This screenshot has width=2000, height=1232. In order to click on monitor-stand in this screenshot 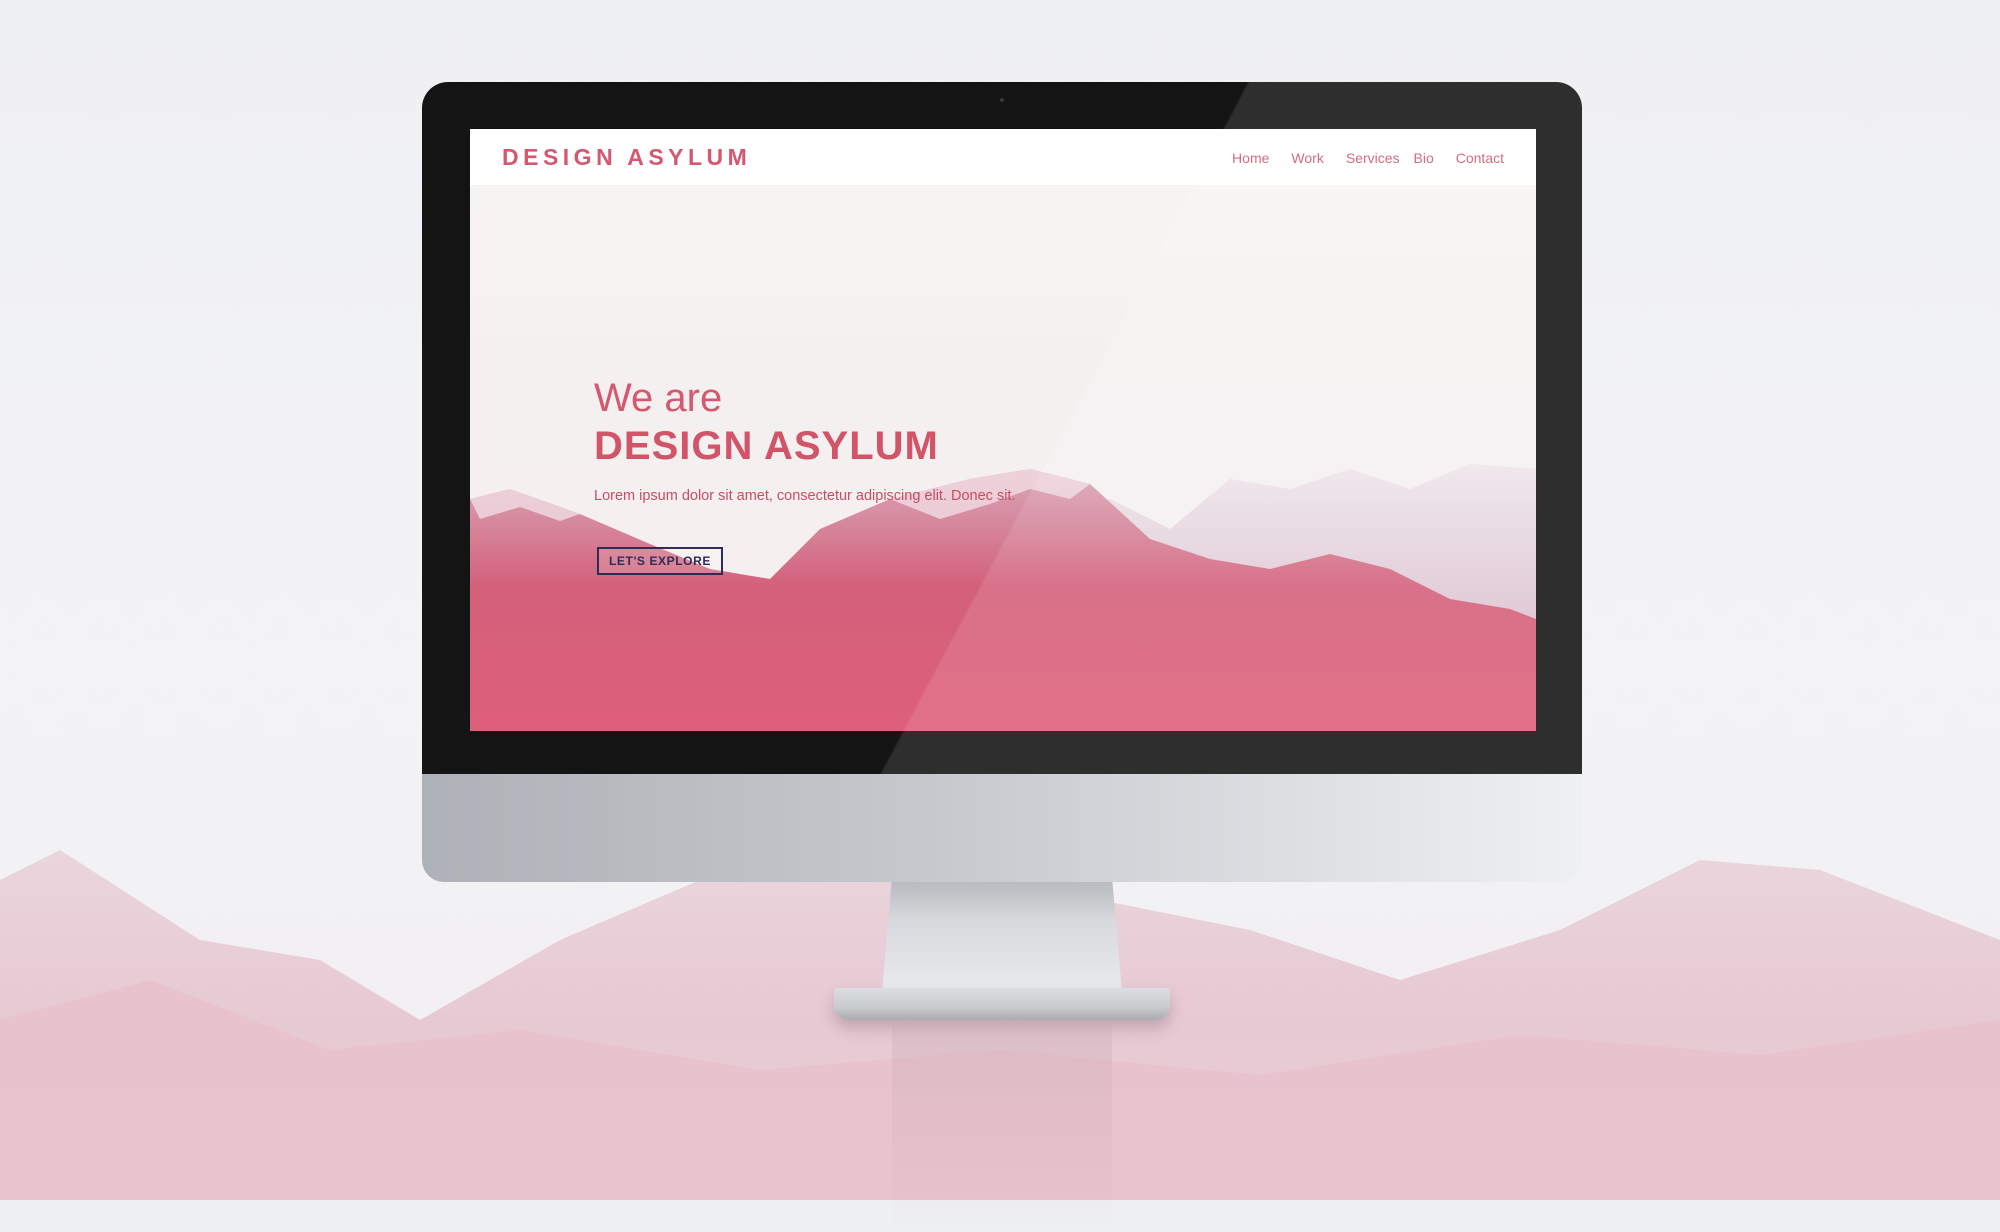, I will do `click(1002, 937)`.